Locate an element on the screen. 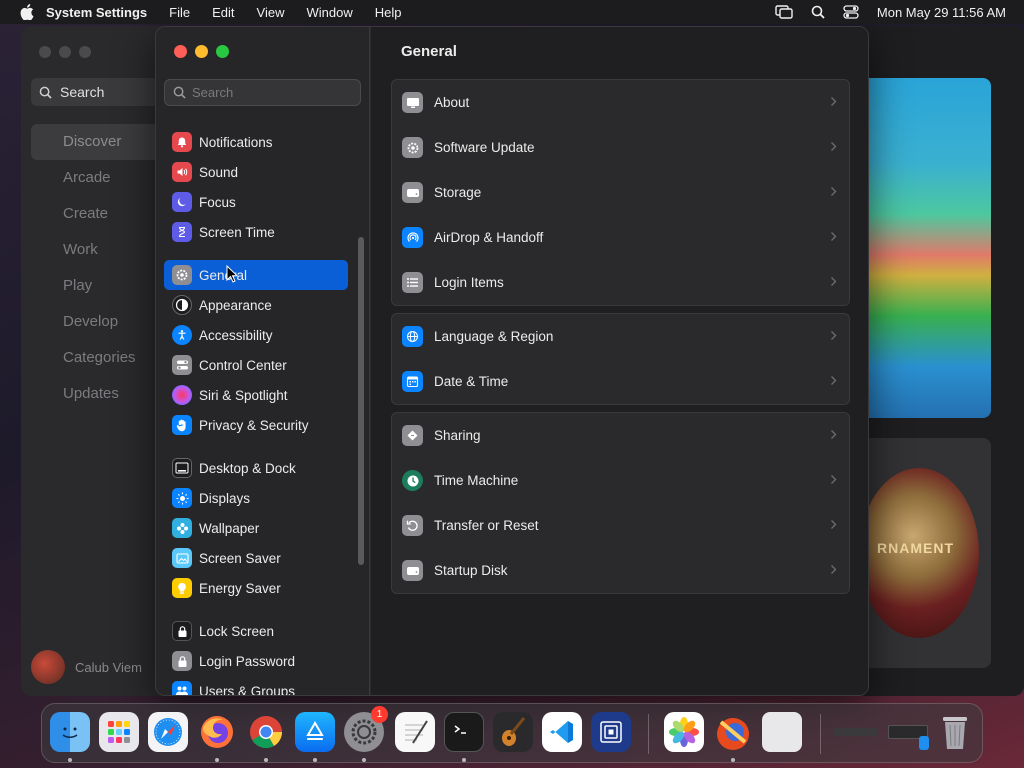 The image size is (1024, 768). minimize-button is located at coordinates (201, 51).